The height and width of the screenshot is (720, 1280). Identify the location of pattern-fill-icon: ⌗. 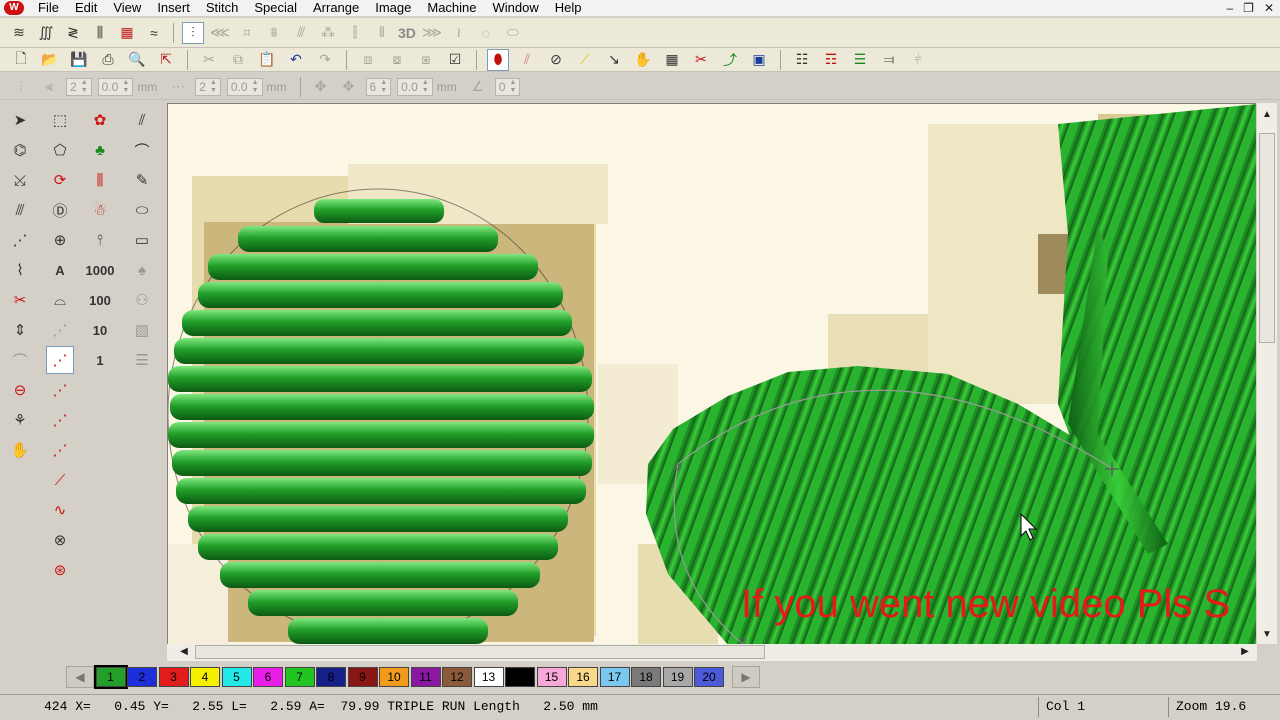
(247, 33).